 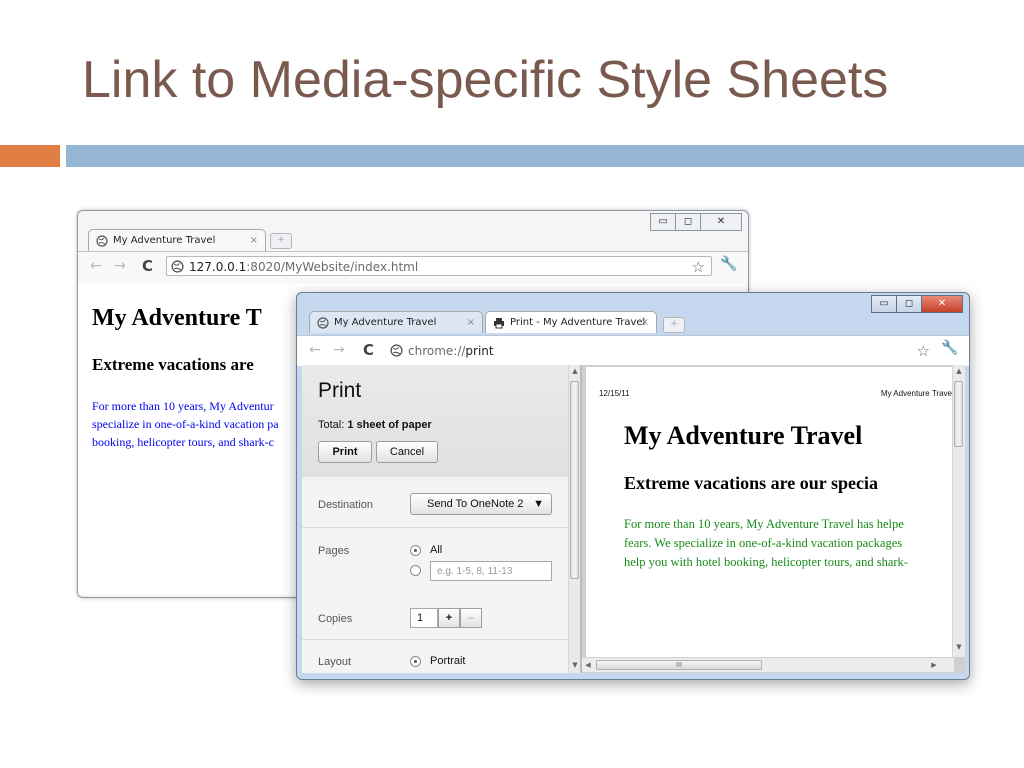 What do you see at coordinates (958, 511) in the screenshot?
I see `preview-vertical-scrollbar: ▲ ▼` at bounding box center [958, 511].